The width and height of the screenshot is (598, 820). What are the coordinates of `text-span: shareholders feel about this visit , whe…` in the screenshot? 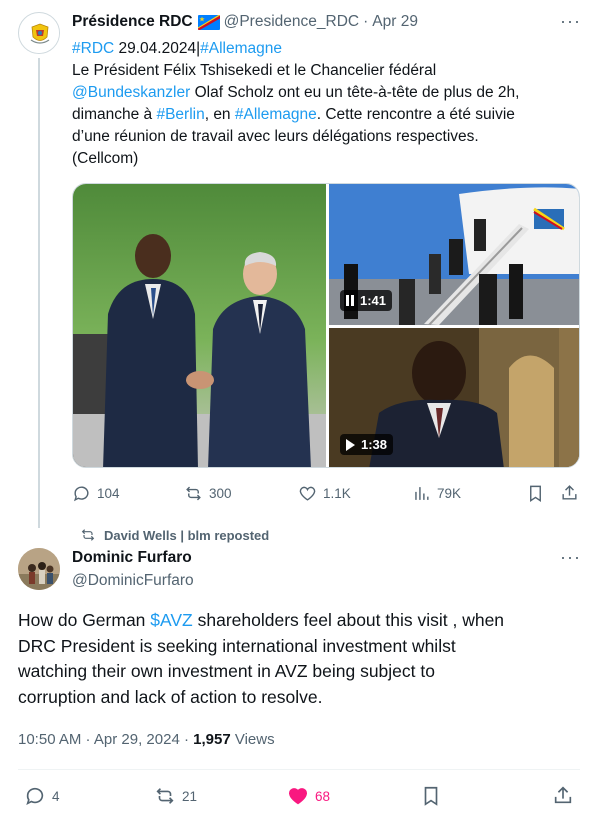 It's located at (348, 620).